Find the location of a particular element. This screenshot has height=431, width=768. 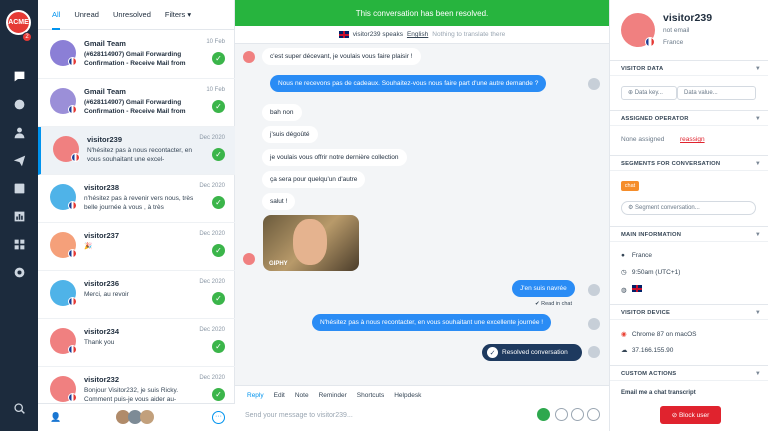

resolved-conversation-button: ✓ Resolved conversation is located at coordinates (532, 352).